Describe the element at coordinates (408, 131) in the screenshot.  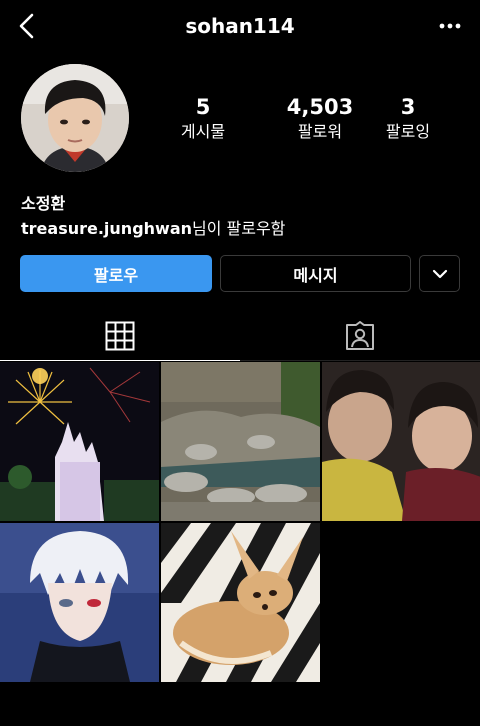
I see `following-label: 팔로잉` at that location.